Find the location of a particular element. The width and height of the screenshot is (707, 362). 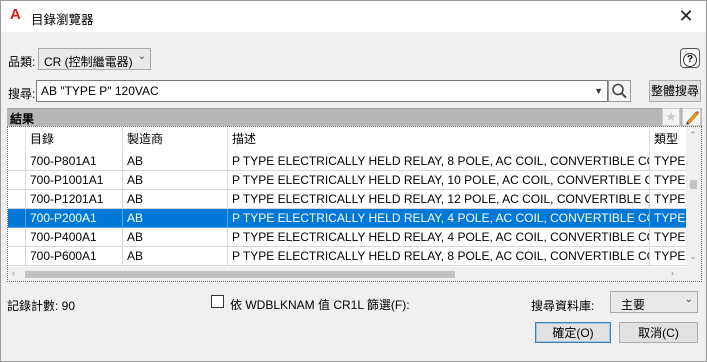

category-dropdown: CR (控制繼電器) ⌄ is located at coordinates (94, 59).